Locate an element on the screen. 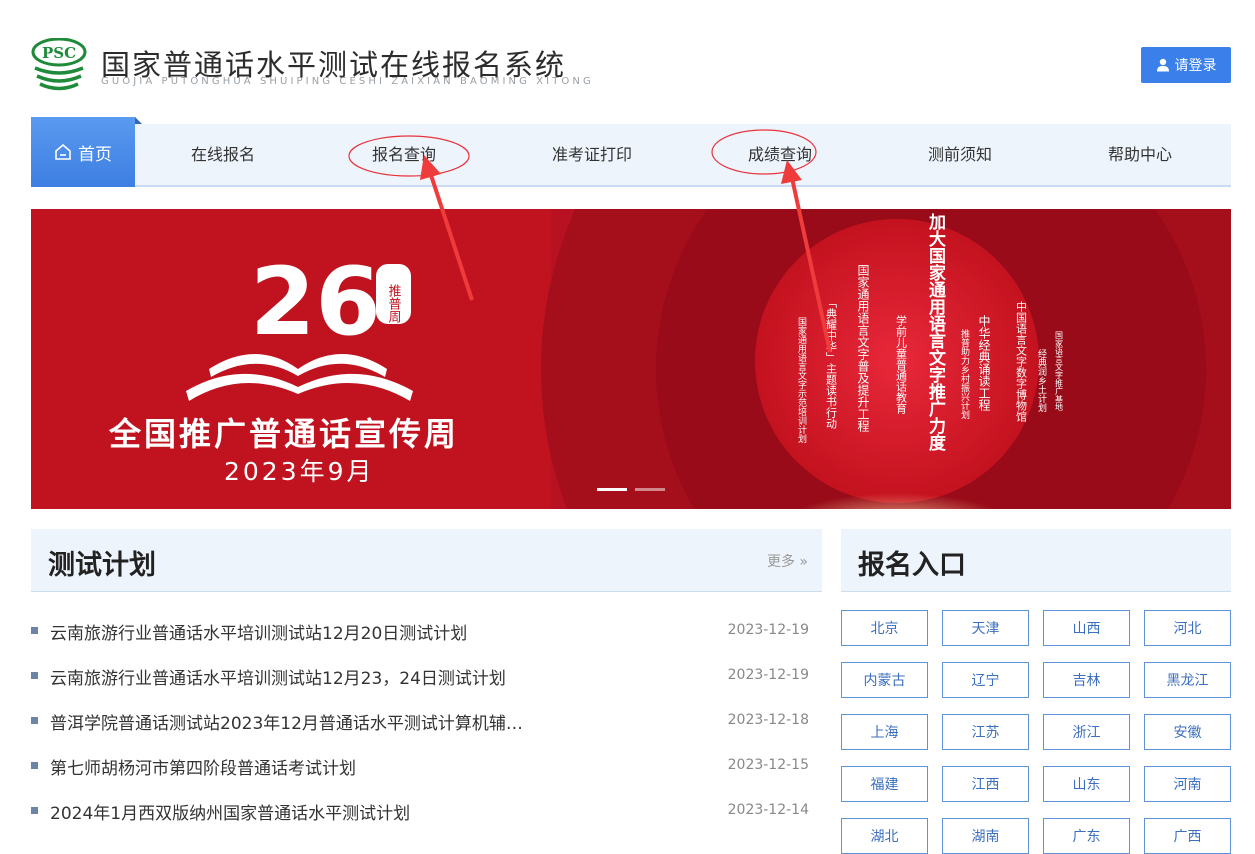  home-icon is located at coordinates (63, 151).